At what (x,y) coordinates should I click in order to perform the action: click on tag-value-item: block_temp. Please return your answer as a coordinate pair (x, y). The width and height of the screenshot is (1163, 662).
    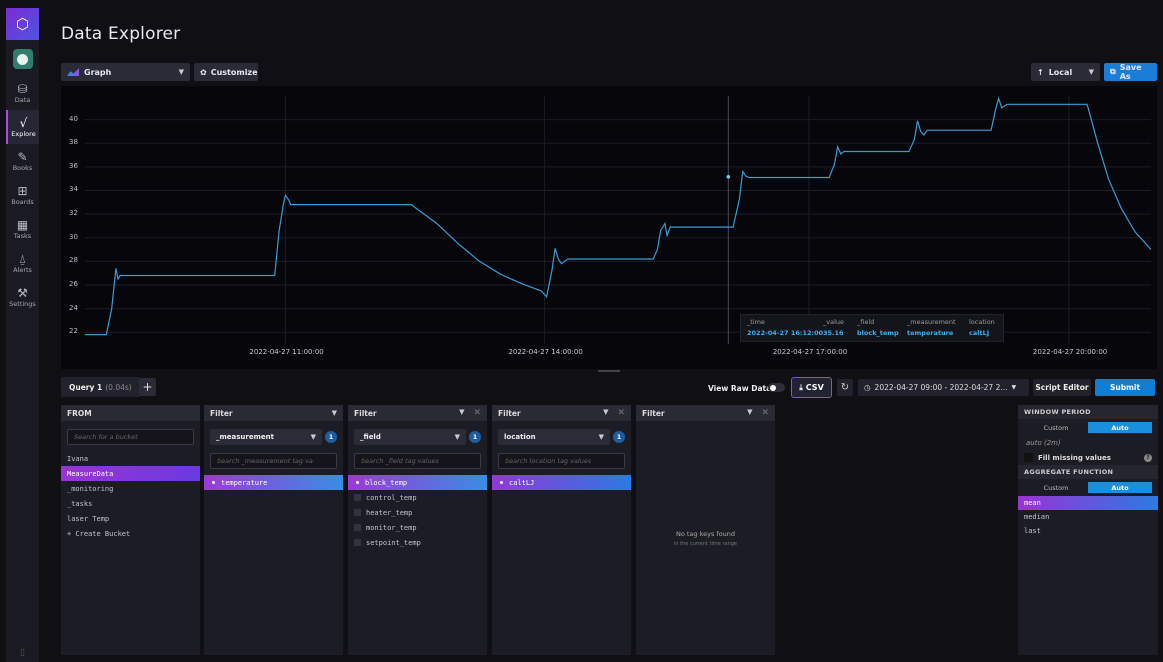
    Looking at the image, I should click on (417, 482).